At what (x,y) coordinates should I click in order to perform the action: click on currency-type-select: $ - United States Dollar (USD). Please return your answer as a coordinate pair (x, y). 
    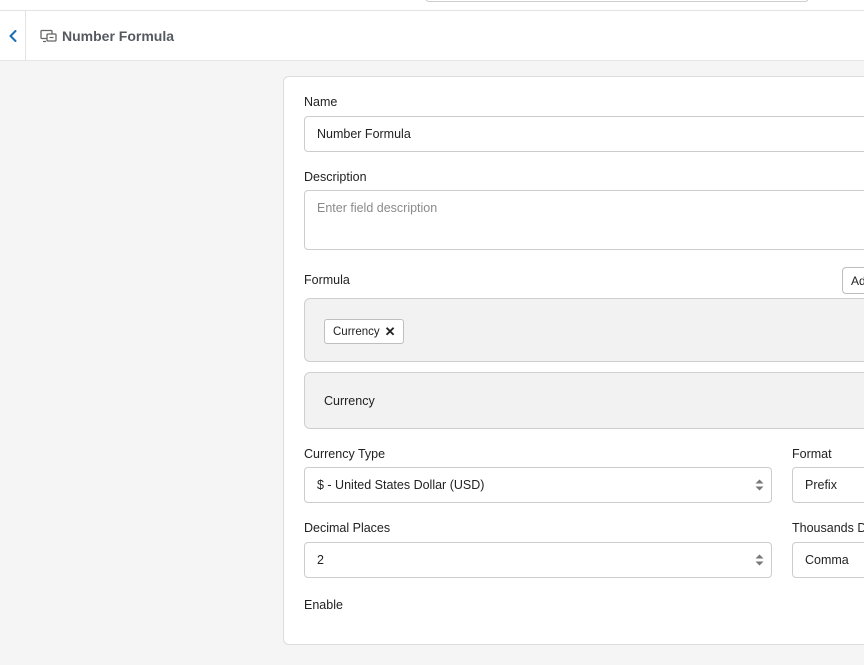
    Looking at the image, I should click on (538, 485).